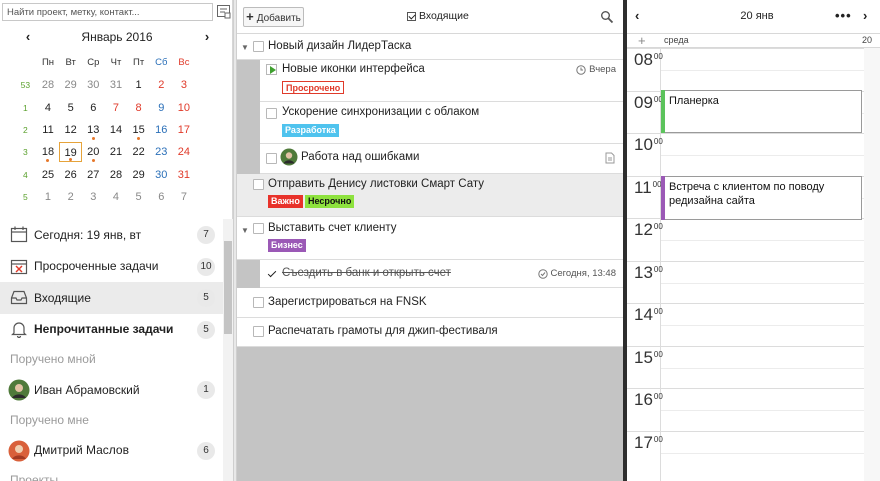 The image size is (880, 481). Describe the element at coordinates (96, 266) in the screenshot. I see `nav-label: Просроченные задачи` at that location.